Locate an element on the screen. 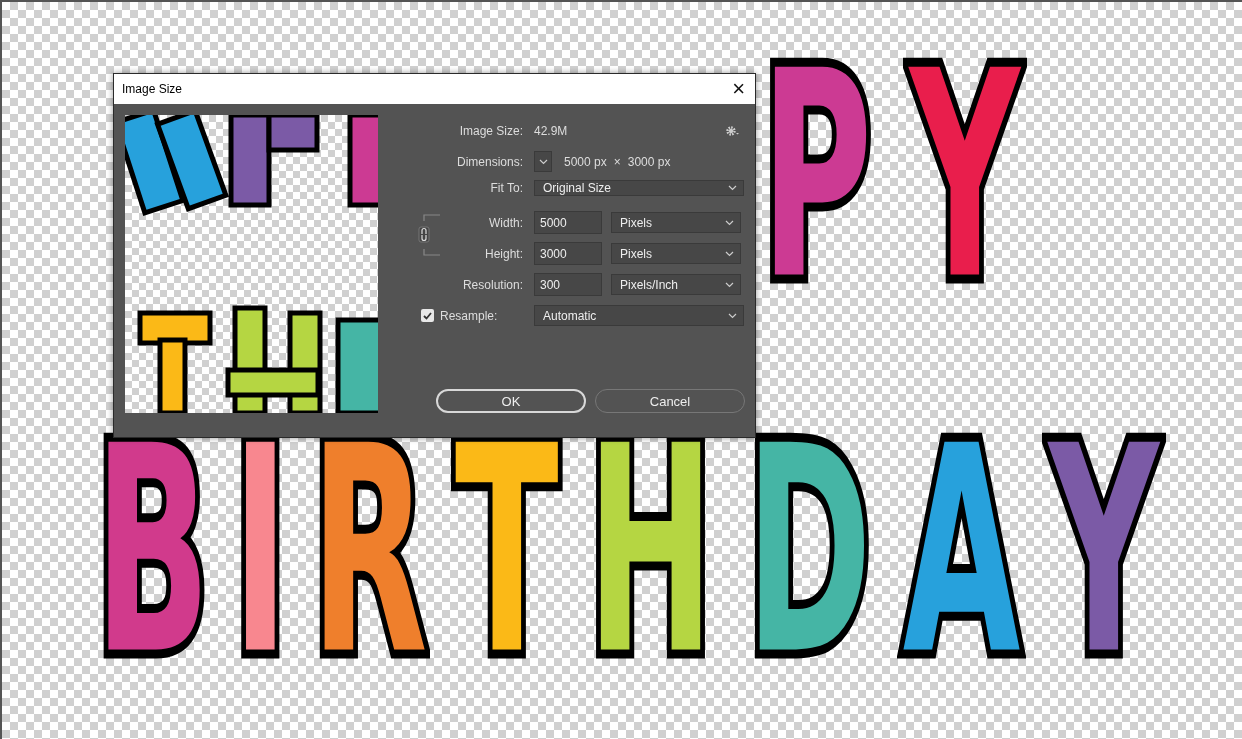 This screenshot has width=1242, height=739. dialog-title: Image Size is located at coordinates (152, 89).